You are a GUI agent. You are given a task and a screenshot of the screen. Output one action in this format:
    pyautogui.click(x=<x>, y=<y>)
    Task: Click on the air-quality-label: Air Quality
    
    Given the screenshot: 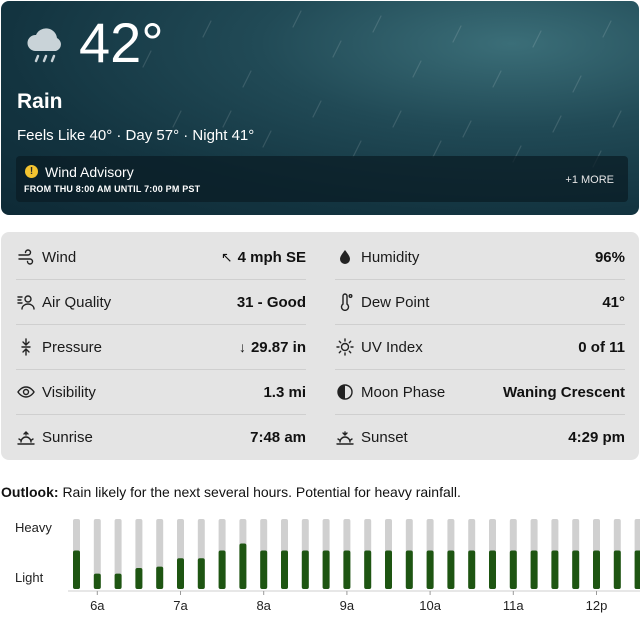 What is the action you would take?
    pyautogui.click(x=77, y=302)
    